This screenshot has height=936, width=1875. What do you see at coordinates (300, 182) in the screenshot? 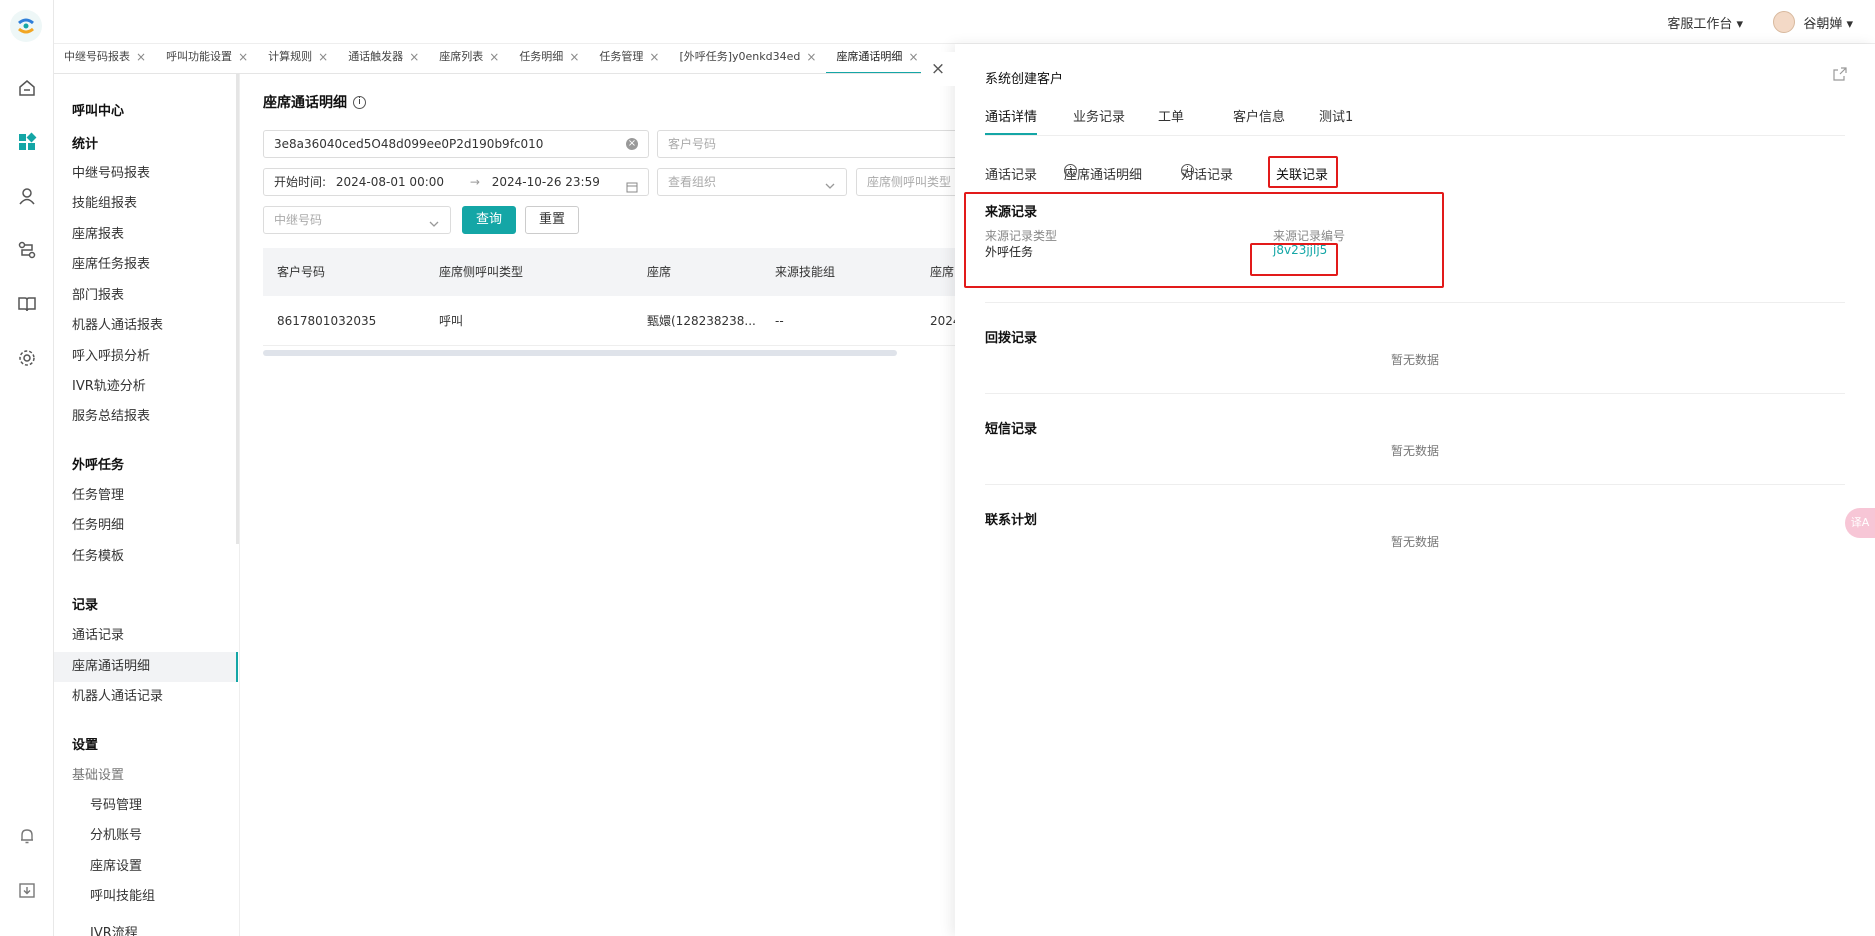
I see `start-time-label: 开始时间:` at bounding box center [300, 182].